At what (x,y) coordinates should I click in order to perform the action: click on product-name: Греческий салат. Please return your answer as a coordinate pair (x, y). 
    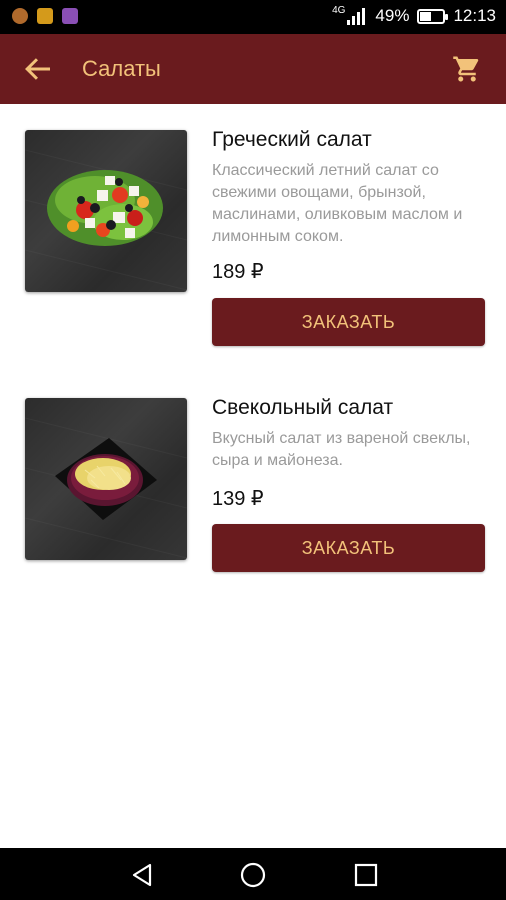
    Looking at the image, I should click on (292, 139).